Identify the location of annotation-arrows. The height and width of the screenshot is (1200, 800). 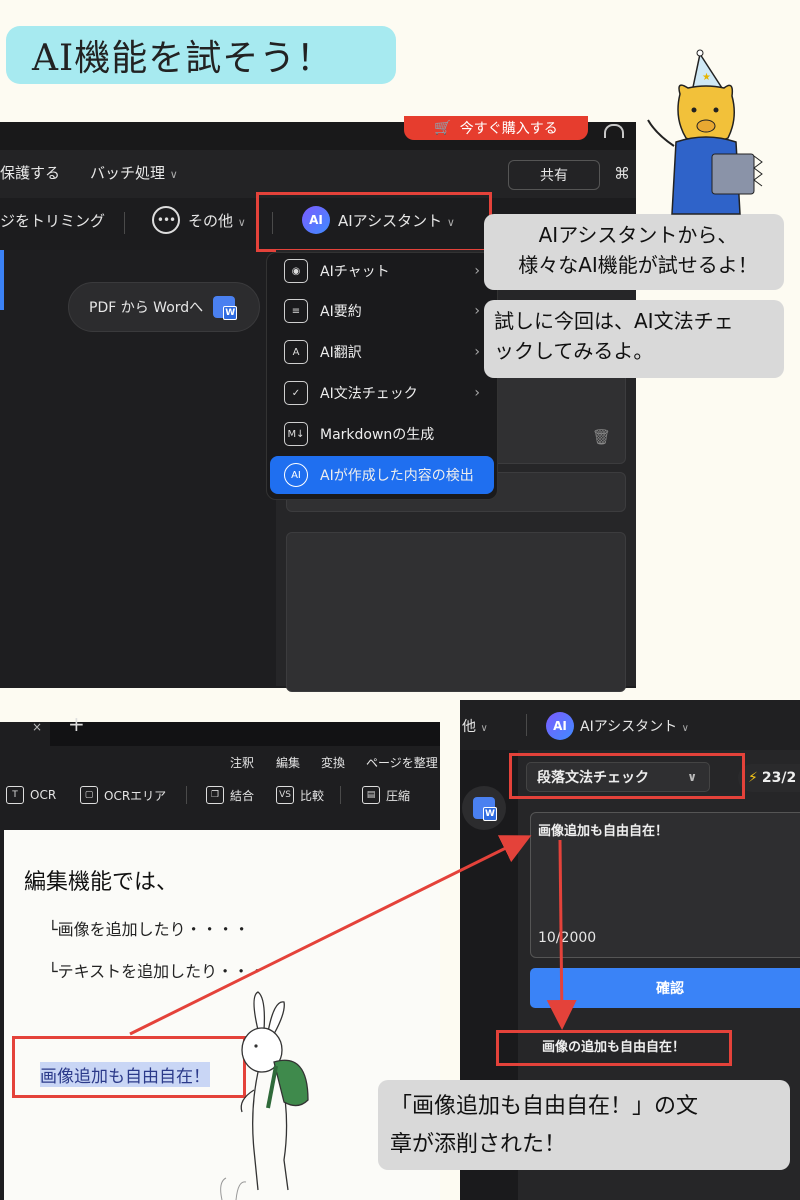
(353, 935).